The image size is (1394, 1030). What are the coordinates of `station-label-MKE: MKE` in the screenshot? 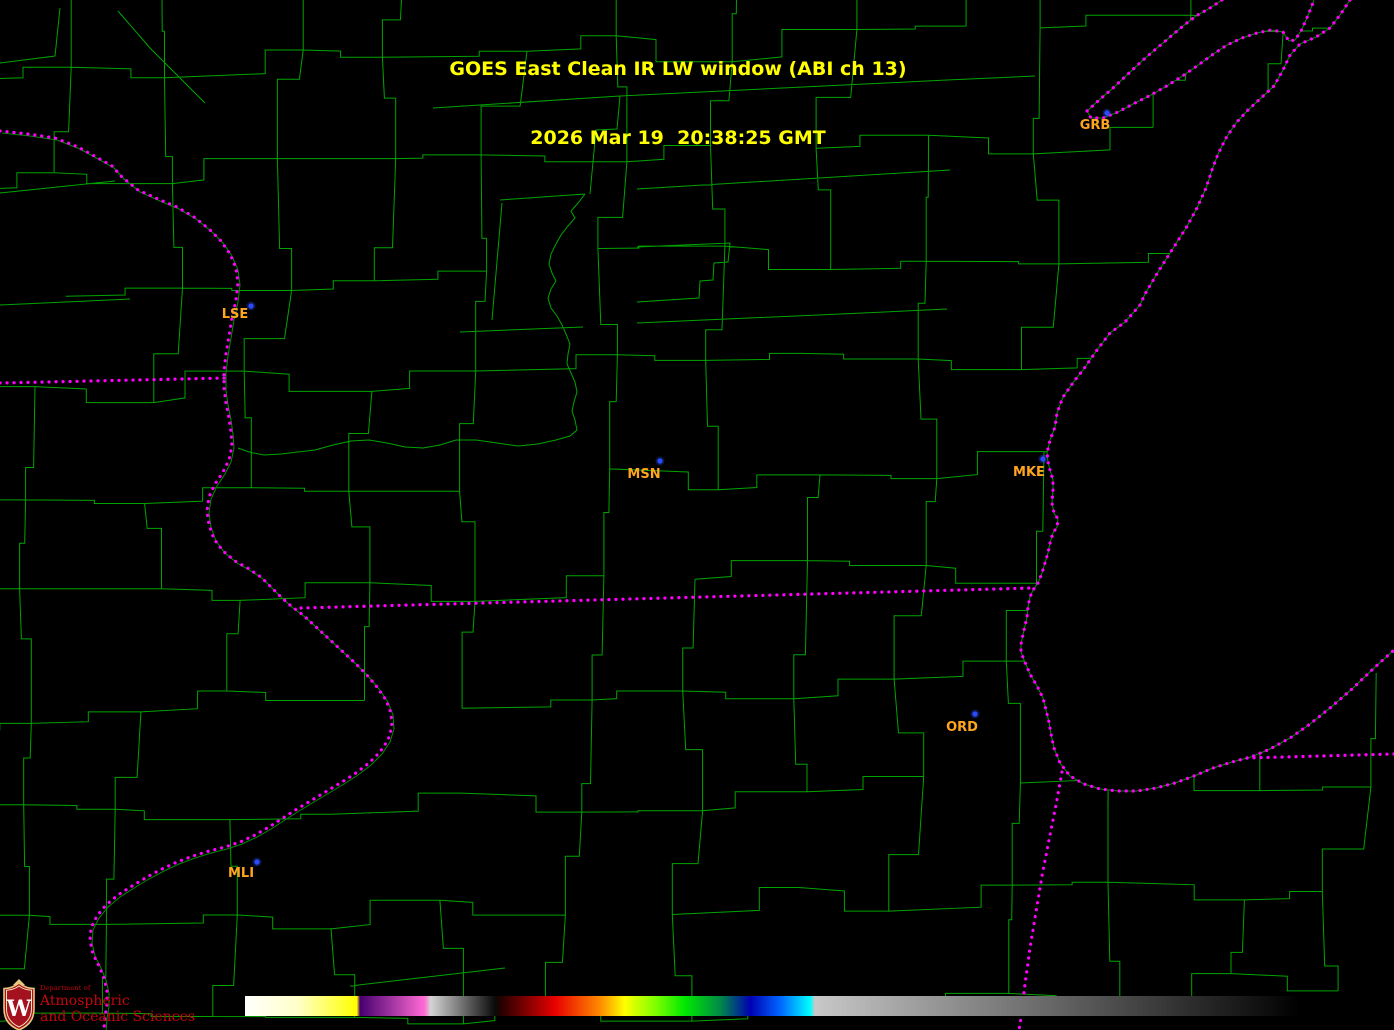 It's located at (1029, 472).